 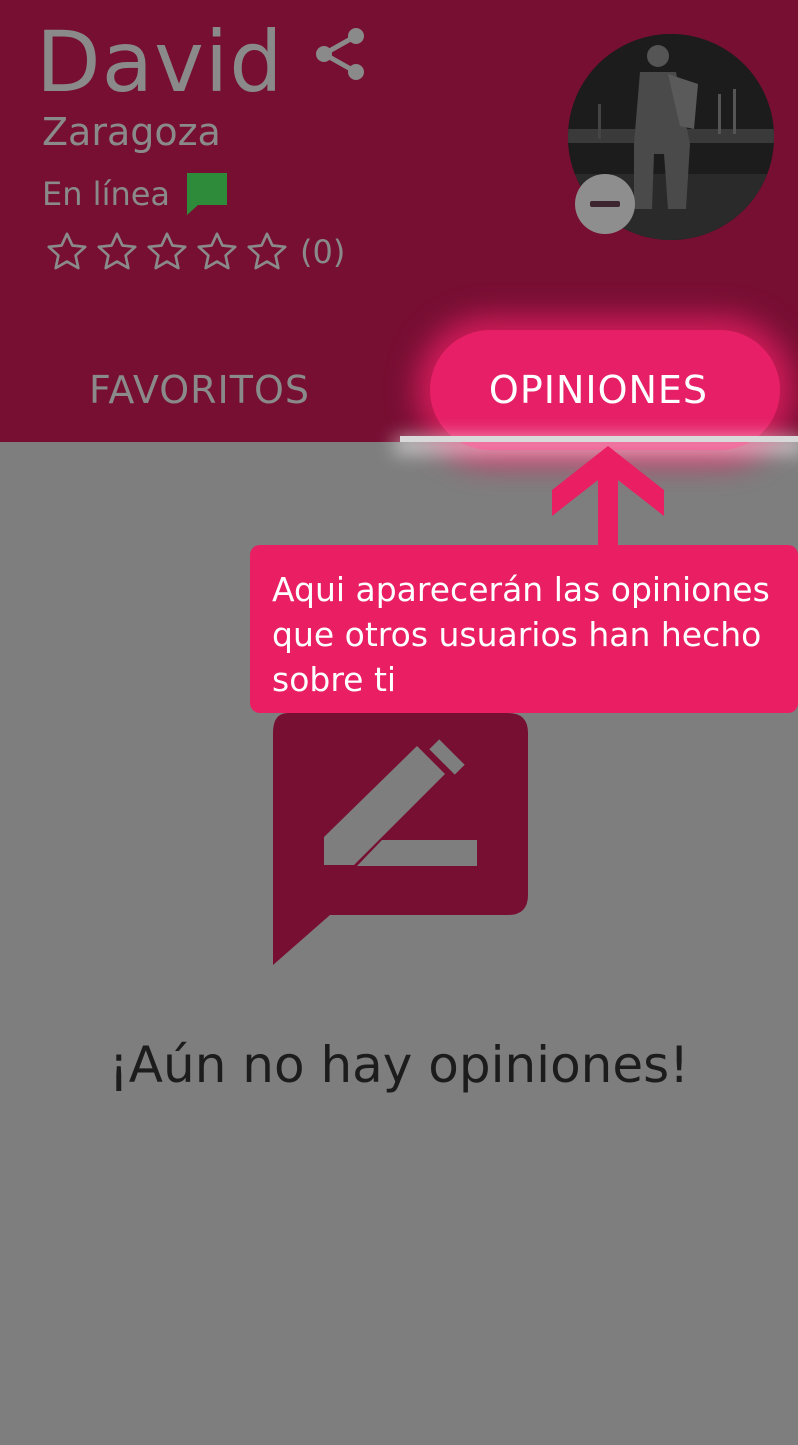 I want to click on rating: (0), so click(x=194, y=252).